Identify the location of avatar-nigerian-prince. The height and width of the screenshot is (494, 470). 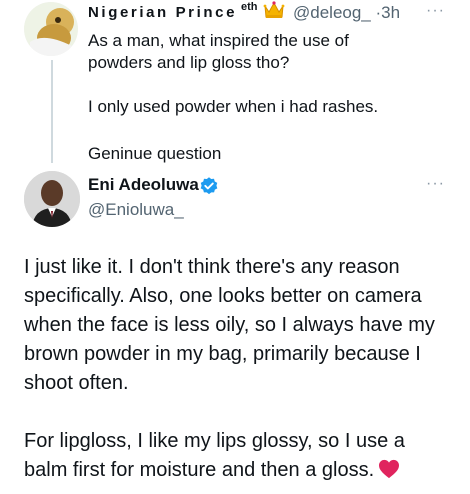
(51, 29).